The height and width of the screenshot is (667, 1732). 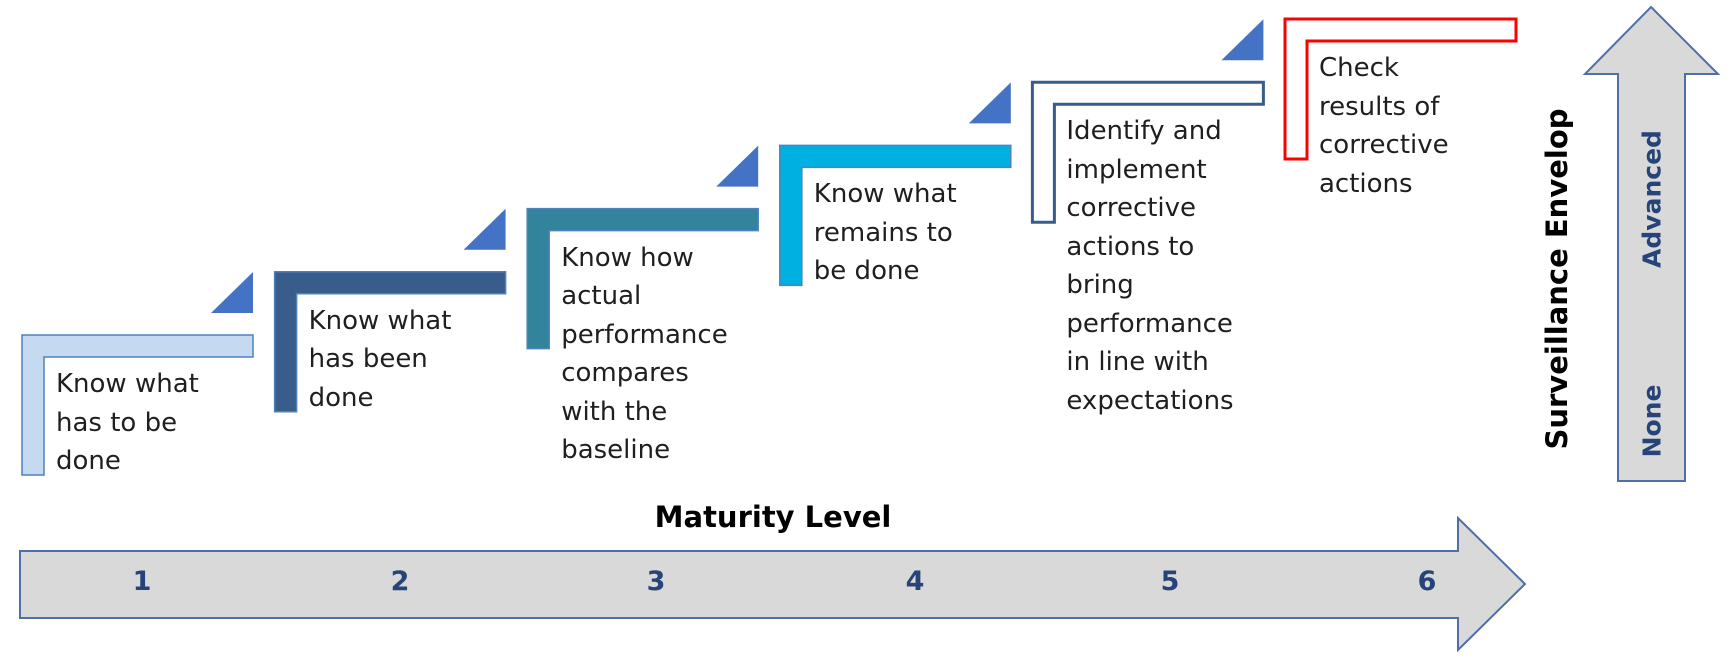 What do you see at coordinates (1427, 581) in the screenshot?
I see `maturity-level-6-label: 6` at bounding box center [1427, 581].